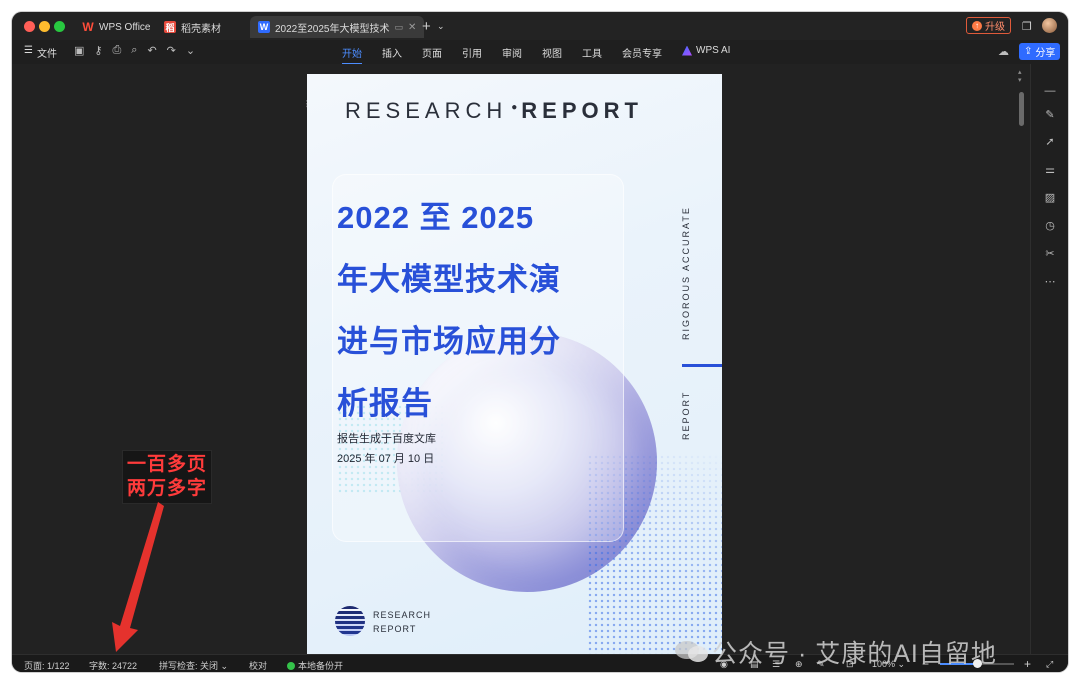 Image resolution: width=1080 pixels, height=684 pixels. What do you see at coordinates (386, 439) in the screenshot?
I see `generated-by: 报告生成于百度文库` at bounding box center [386, 439].